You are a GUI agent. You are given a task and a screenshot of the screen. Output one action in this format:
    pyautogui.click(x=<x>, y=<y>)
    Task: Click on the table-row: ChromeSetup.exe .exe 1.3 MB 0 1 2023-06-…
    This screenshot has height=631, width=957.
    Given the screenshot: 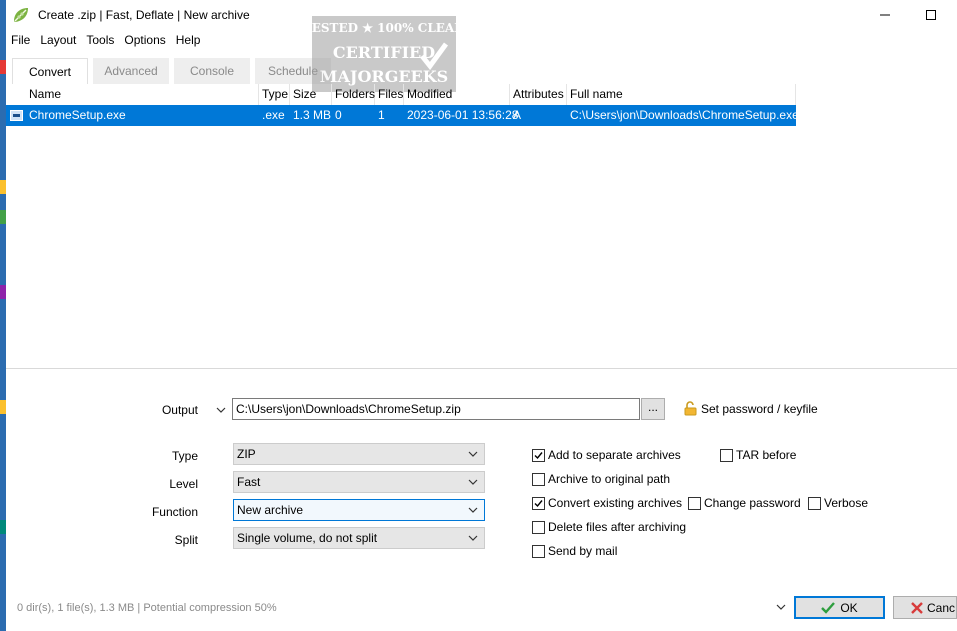 What is the action you would take?
    pyautogui.click(x=402, y=115)
    